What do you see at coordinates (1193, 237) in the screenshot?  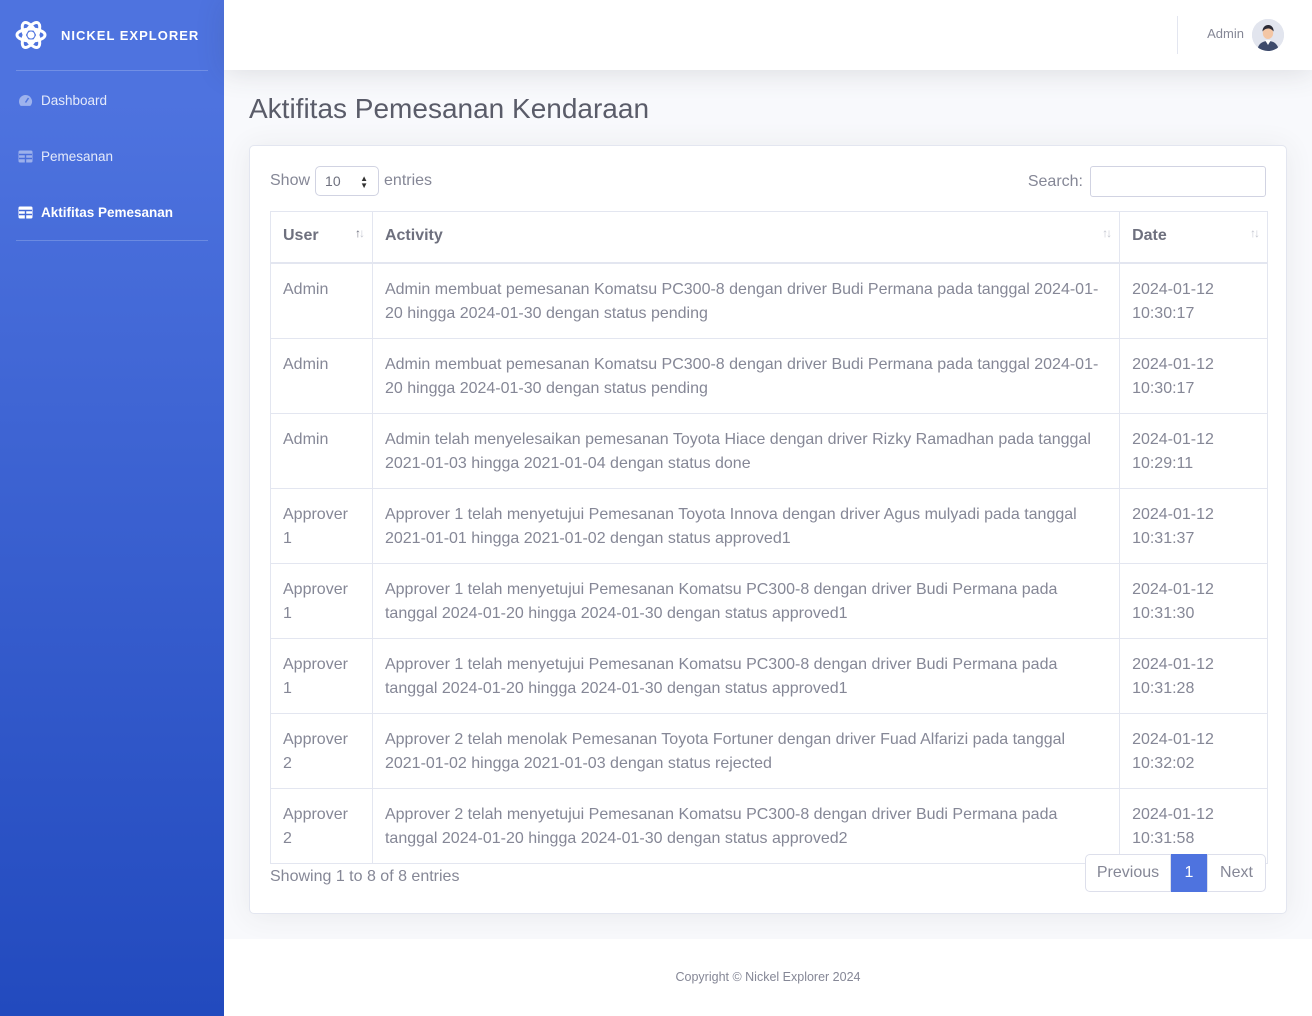 I see `column-header-date: Date ↑↓` at bounding box center [1193, 237].